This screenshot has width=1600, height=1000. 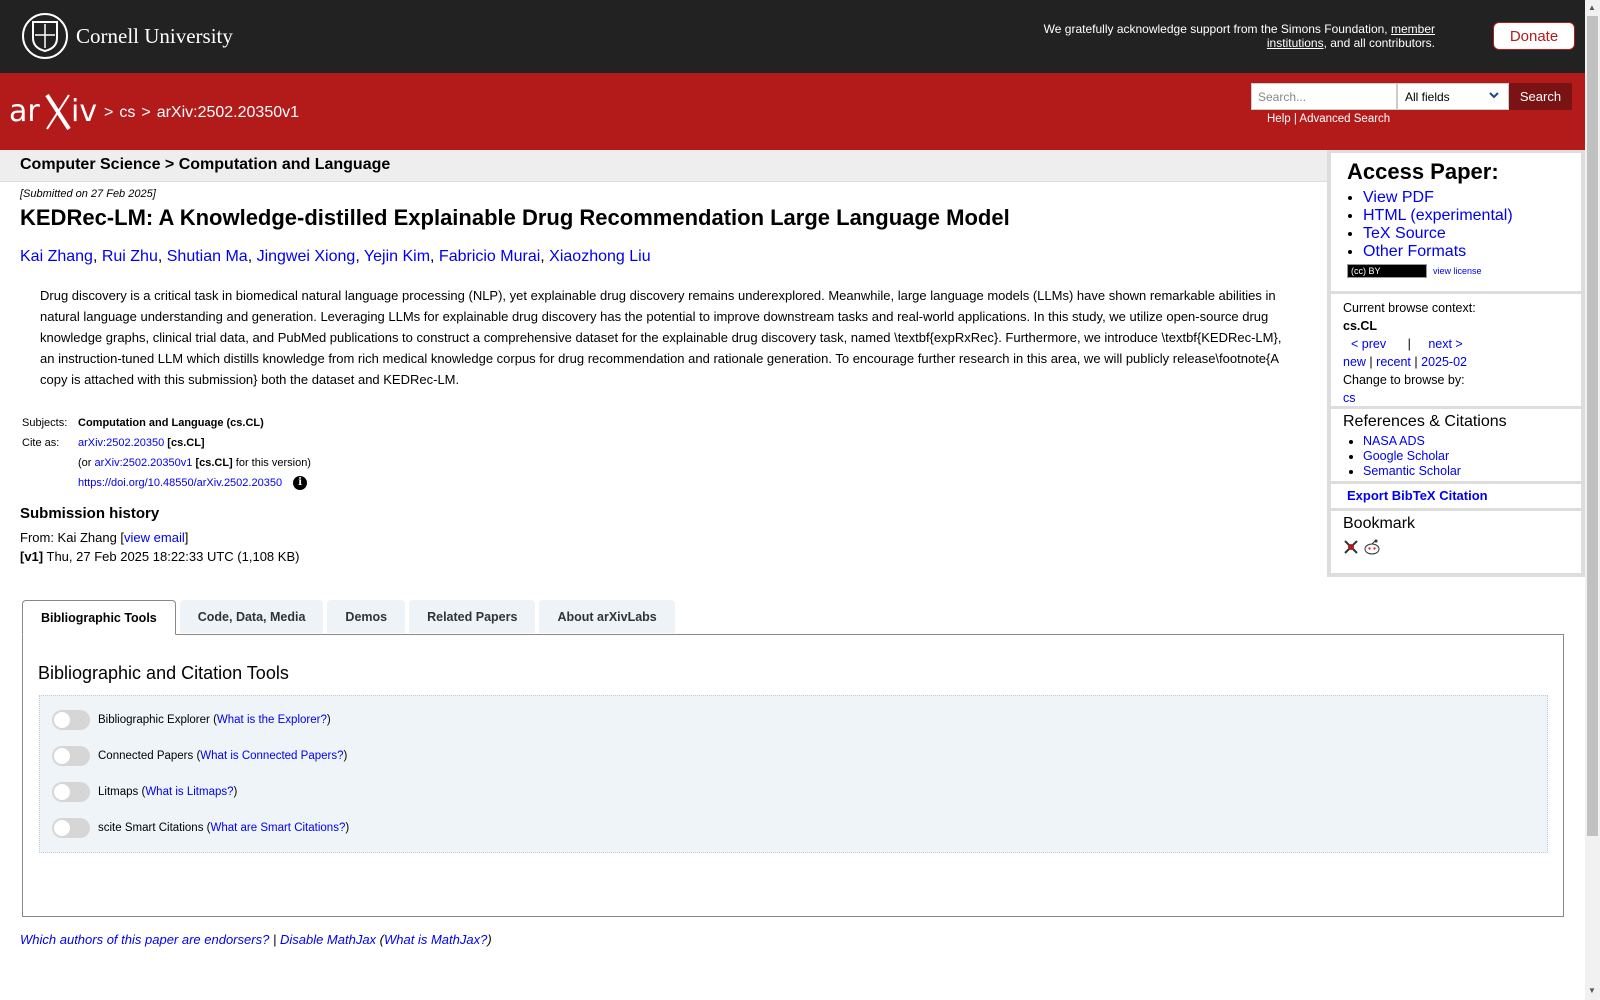 I want to click on search-help-links: Help | Advanced Search, so click(x=1329, y=119).